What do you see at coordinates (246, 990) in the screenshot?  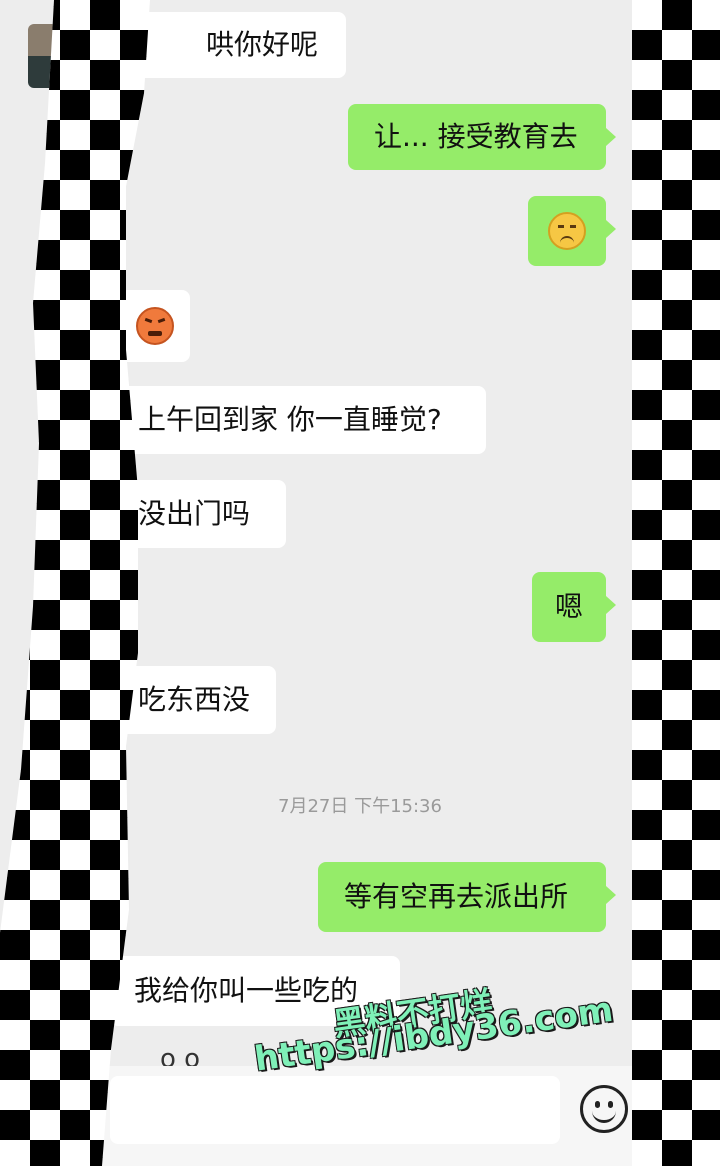 I see `message-text: 我给你叫一些吃的` at bounding box center [246, 990].